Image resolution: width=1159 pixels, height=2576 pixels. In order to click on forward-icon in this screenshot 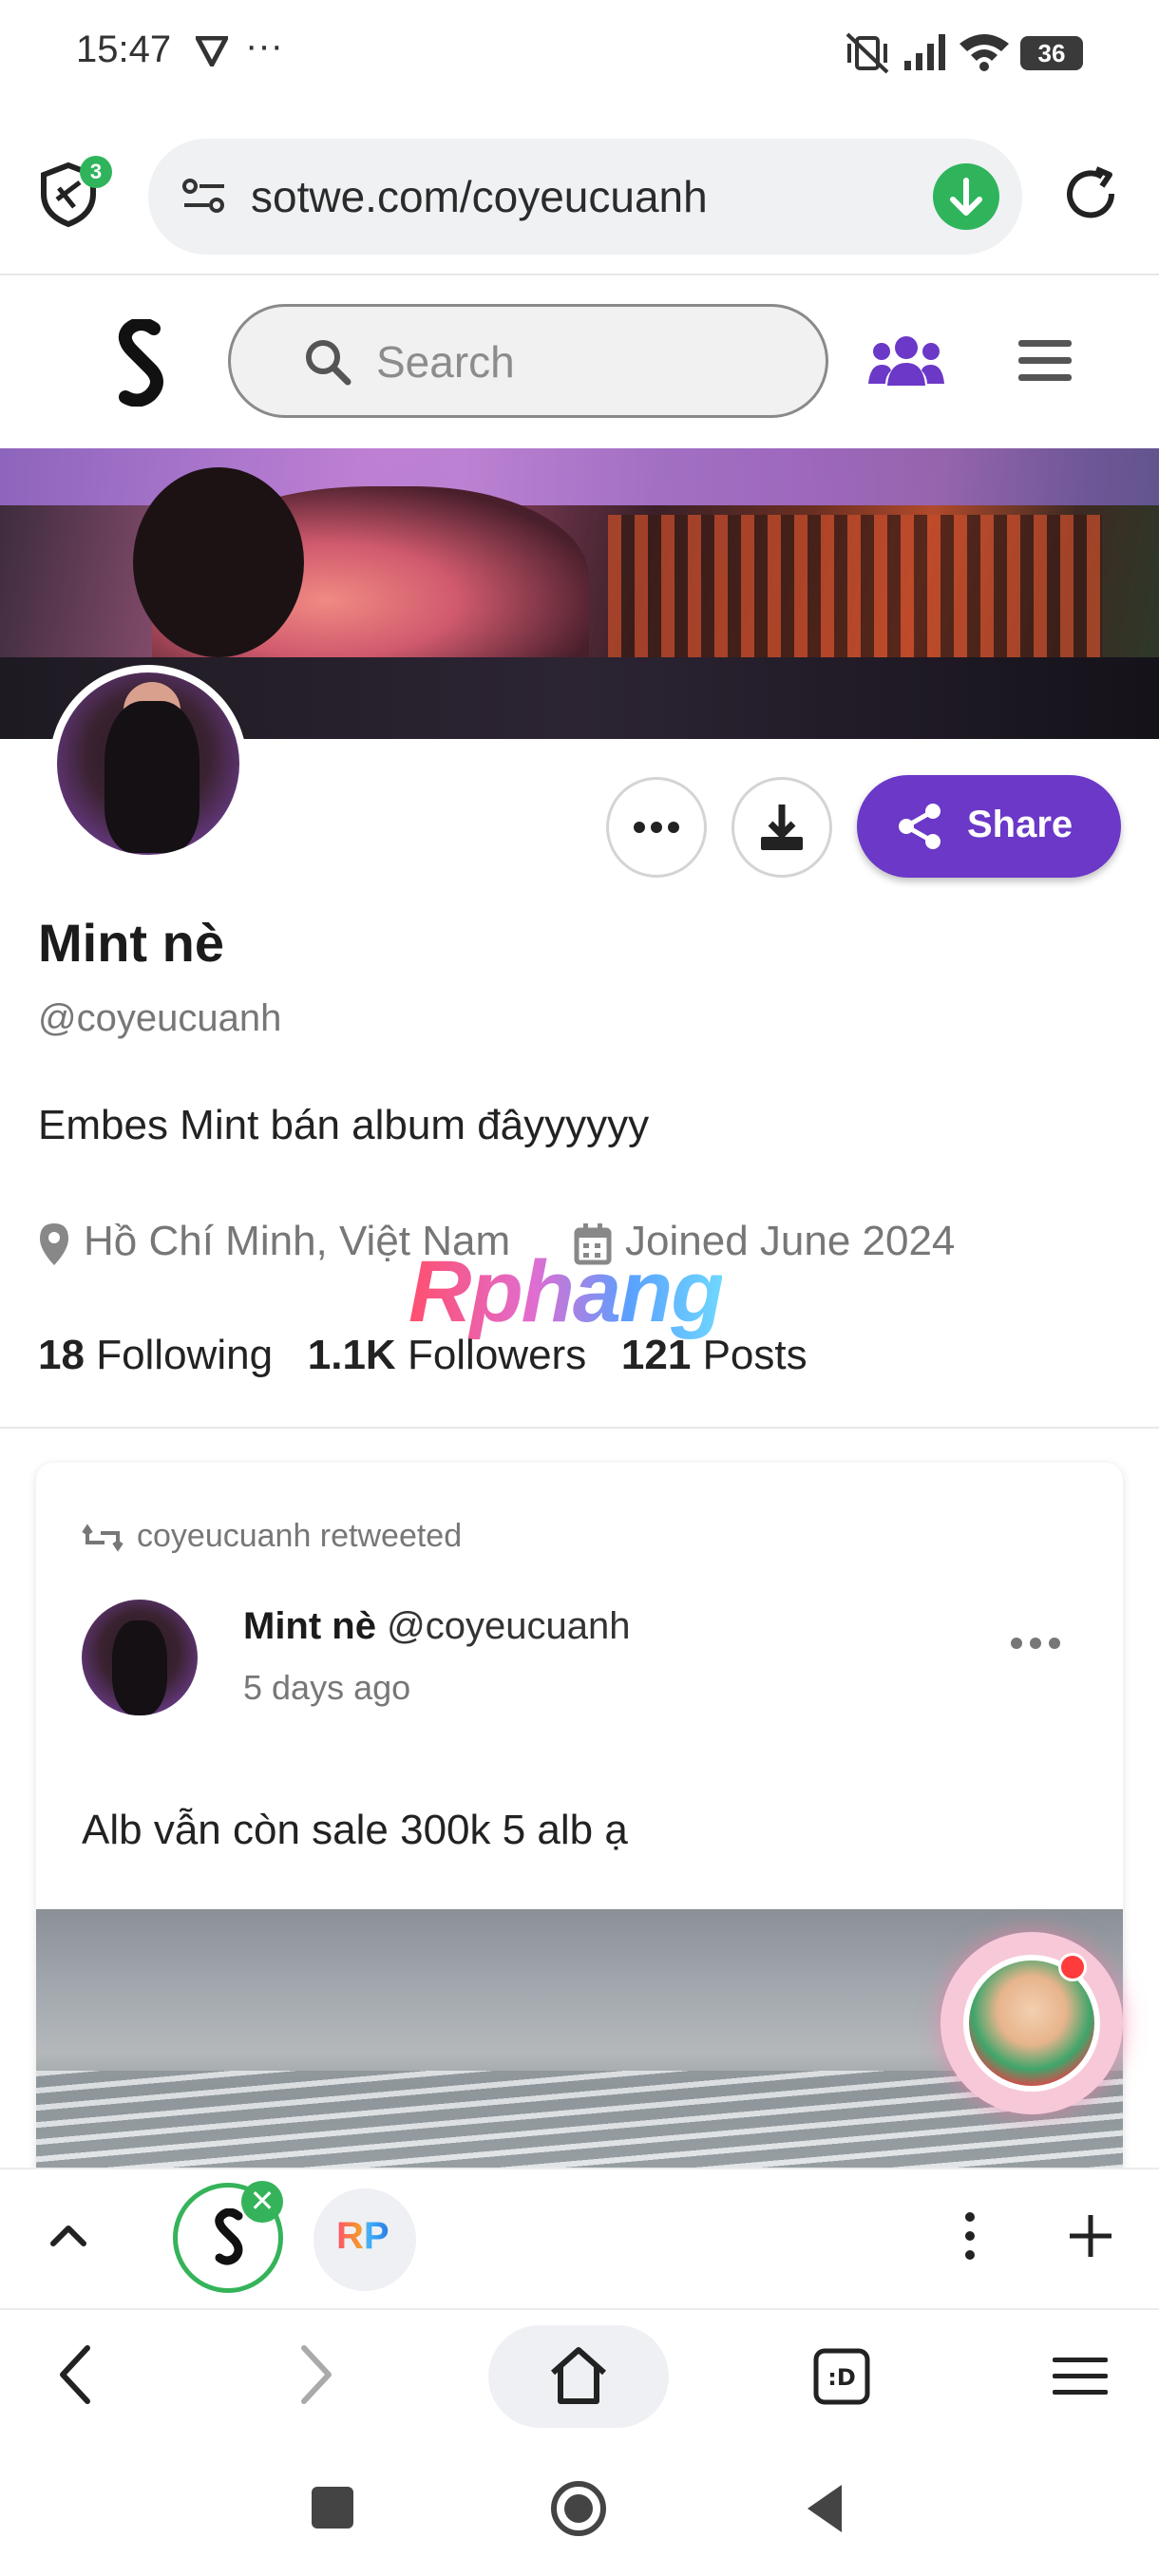, I will do `click(315, 2374)`.